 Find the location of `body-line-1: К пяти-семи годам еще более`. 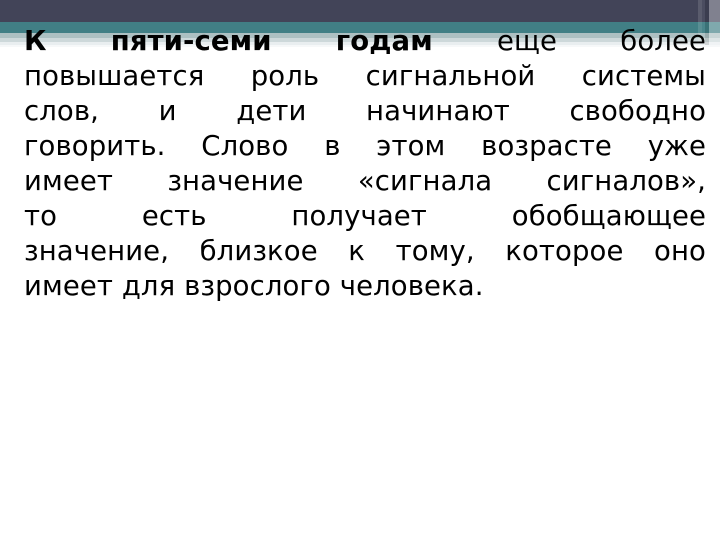

body-line-1: К пяти-семи годам еще более is located at coordinates (365, 41).